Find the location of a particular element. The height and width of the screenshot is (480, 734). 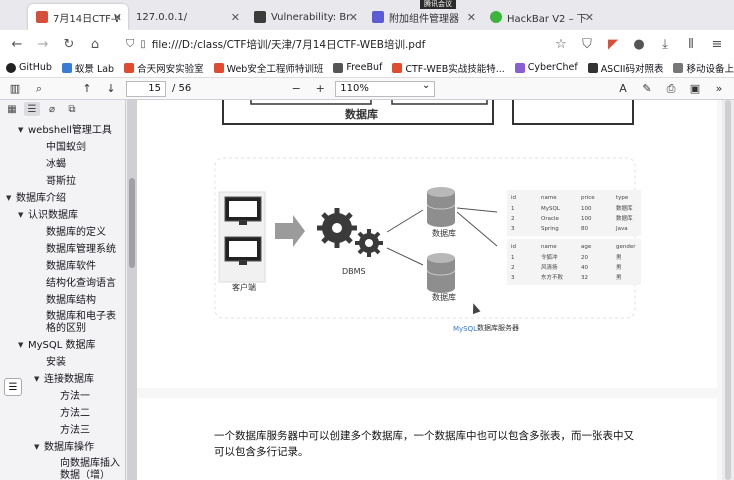

gear-icon is located at coordinates (337, 228).